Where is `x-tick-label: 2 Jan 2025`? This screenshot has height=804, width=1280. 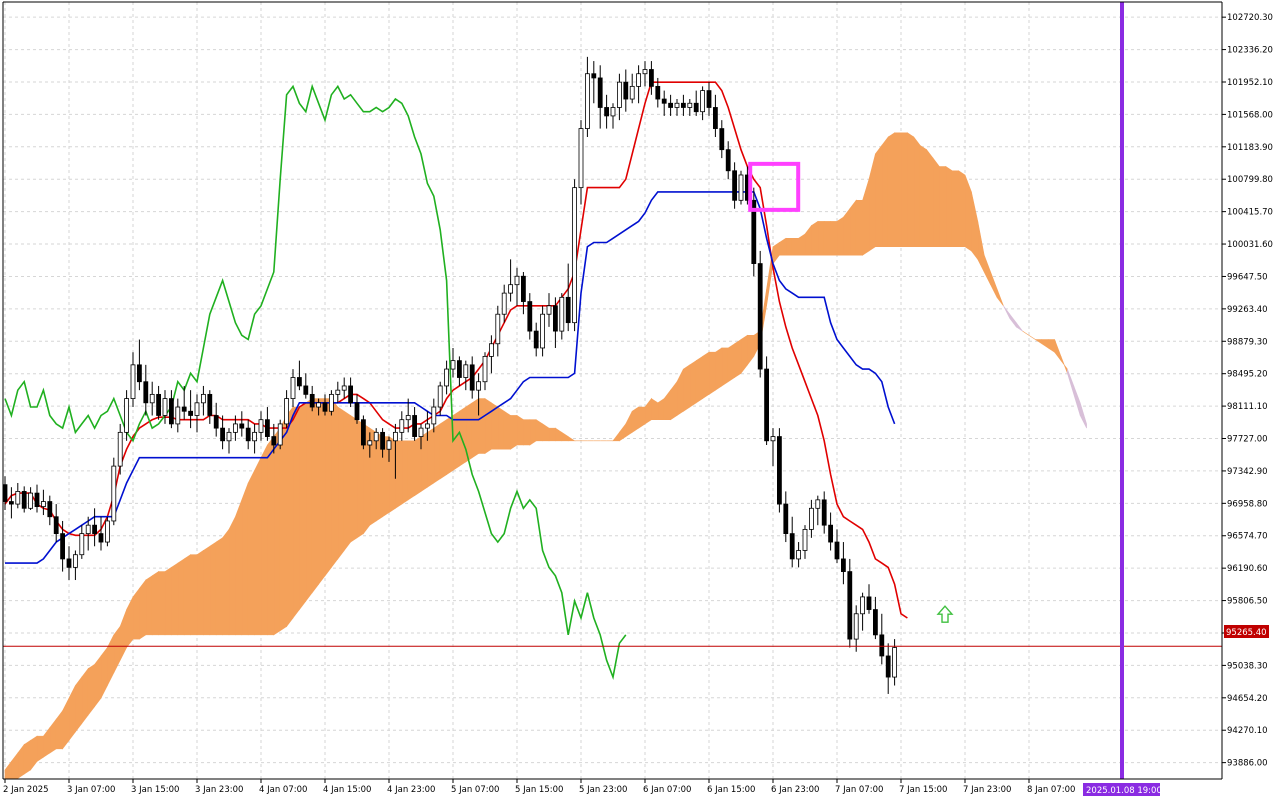
x-tick-label: 2 Jan 2025 is located at coordinates (26, 790).